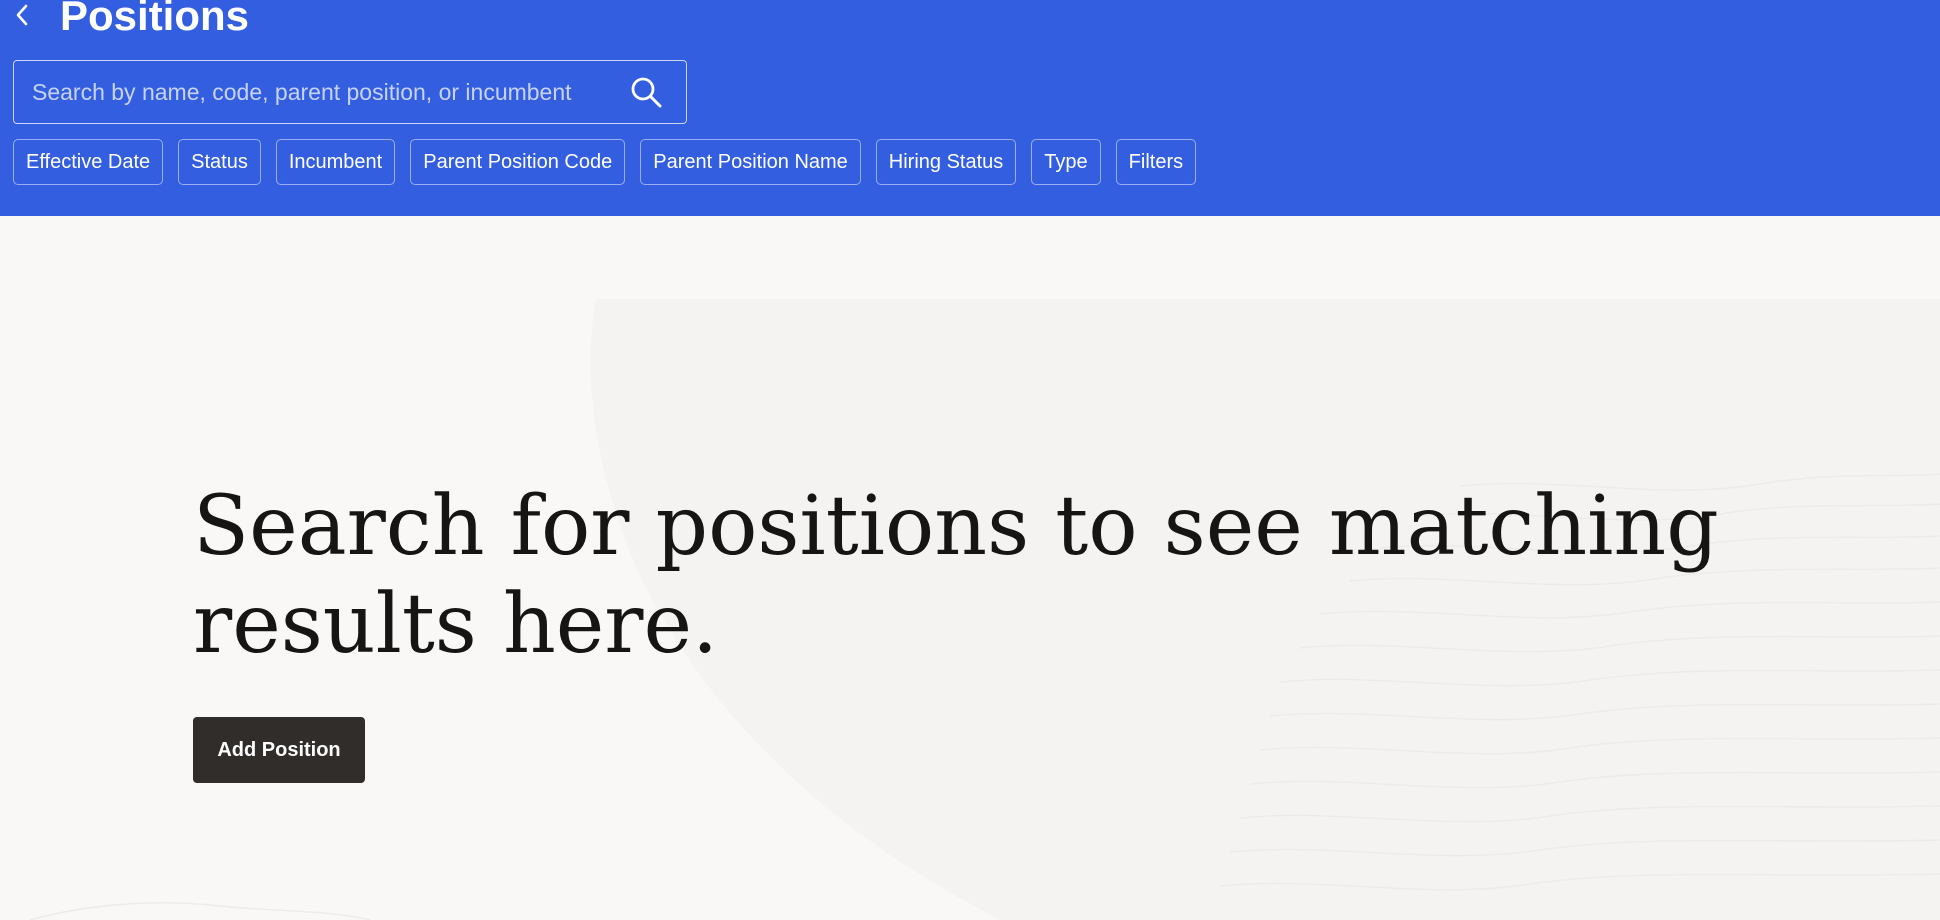  Describe the element at coordinates (335, 162) in the screenshot. I see `filter-incumbent: Incumbent` at that location.